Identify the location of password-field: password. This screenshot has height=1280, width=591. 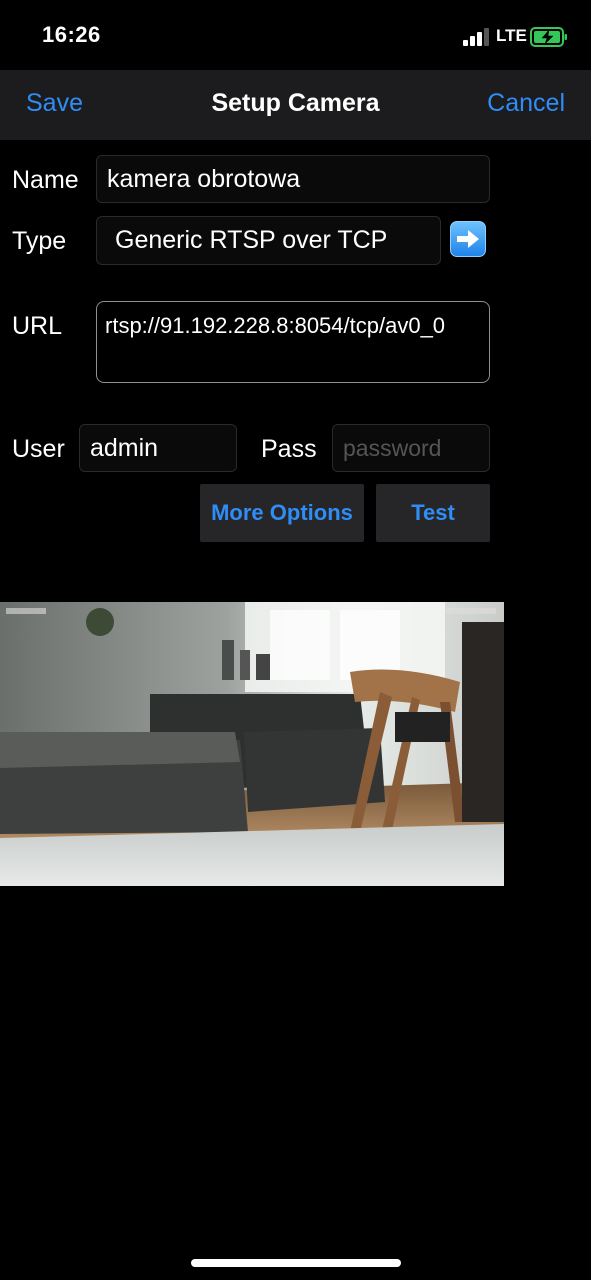
(411, 448).